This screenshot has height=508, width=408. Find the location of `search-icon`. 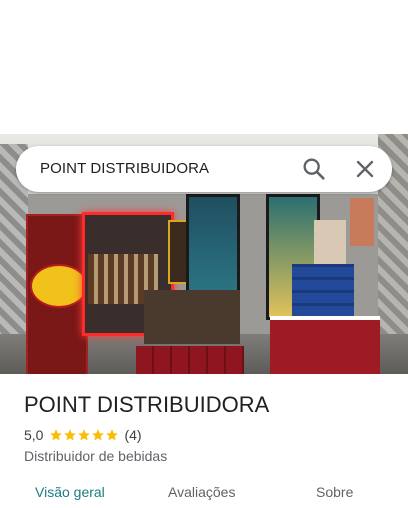

search-icon is located at coordinates (314, 169).